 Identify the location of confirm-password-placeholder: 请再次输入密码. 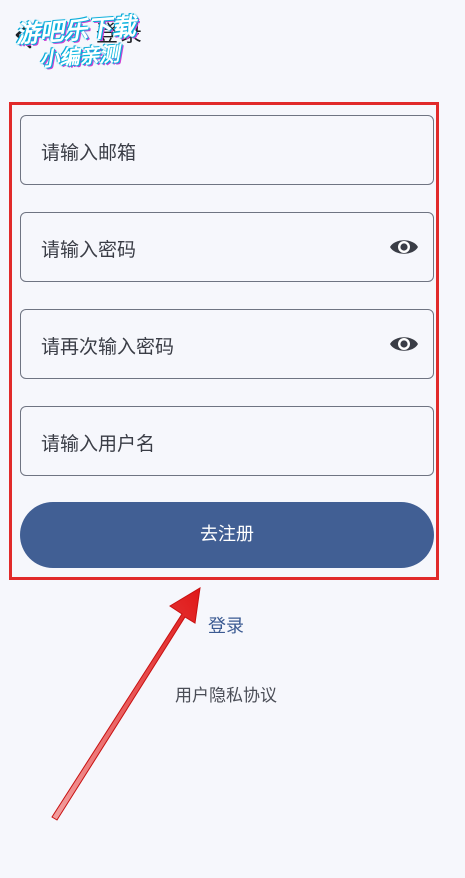
(108, 347).